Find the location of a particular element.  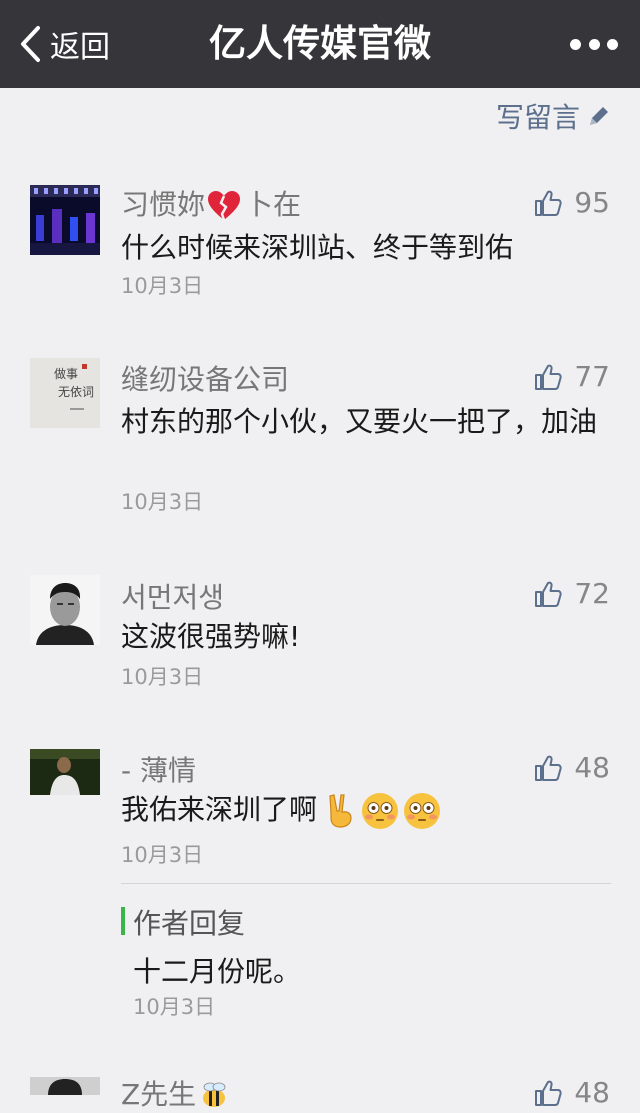

comment-text: 这波很强势嘛! is located at coordinates (211, 636).